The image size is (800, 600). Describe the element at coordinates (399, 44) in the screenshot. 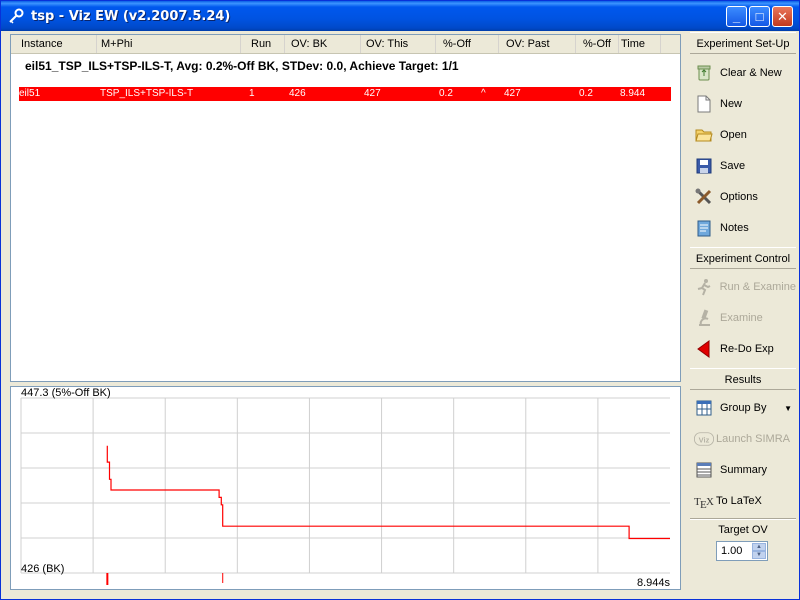

I see `col-ov-this: OV: This` at that location.